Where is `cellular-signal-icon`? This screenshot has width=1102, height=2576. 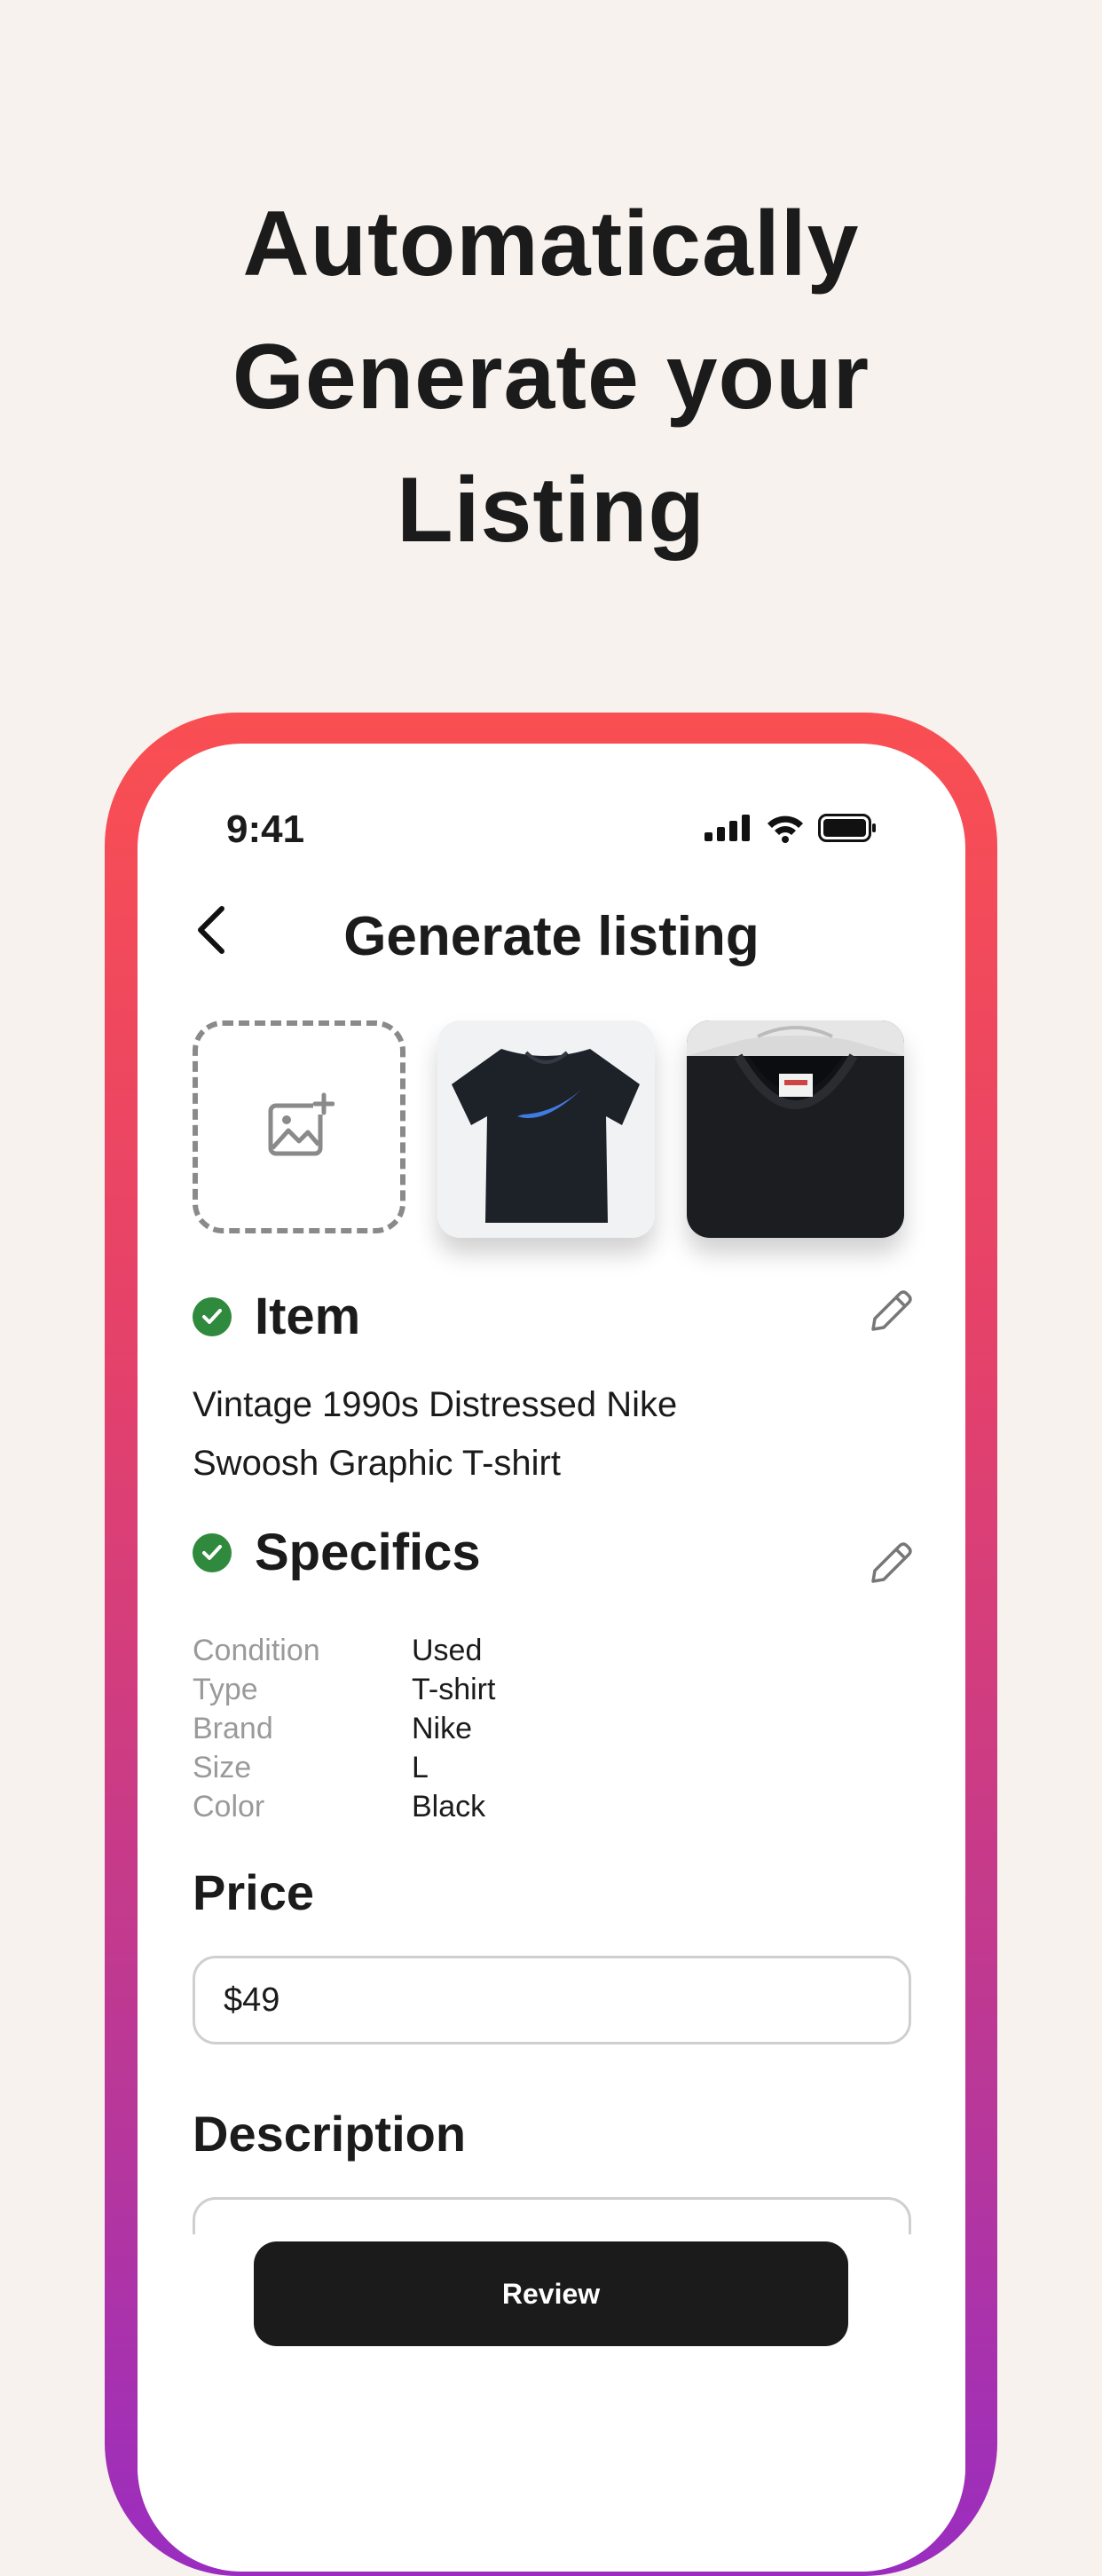
cellular-signal-icon is located at coordinates (727, 828).